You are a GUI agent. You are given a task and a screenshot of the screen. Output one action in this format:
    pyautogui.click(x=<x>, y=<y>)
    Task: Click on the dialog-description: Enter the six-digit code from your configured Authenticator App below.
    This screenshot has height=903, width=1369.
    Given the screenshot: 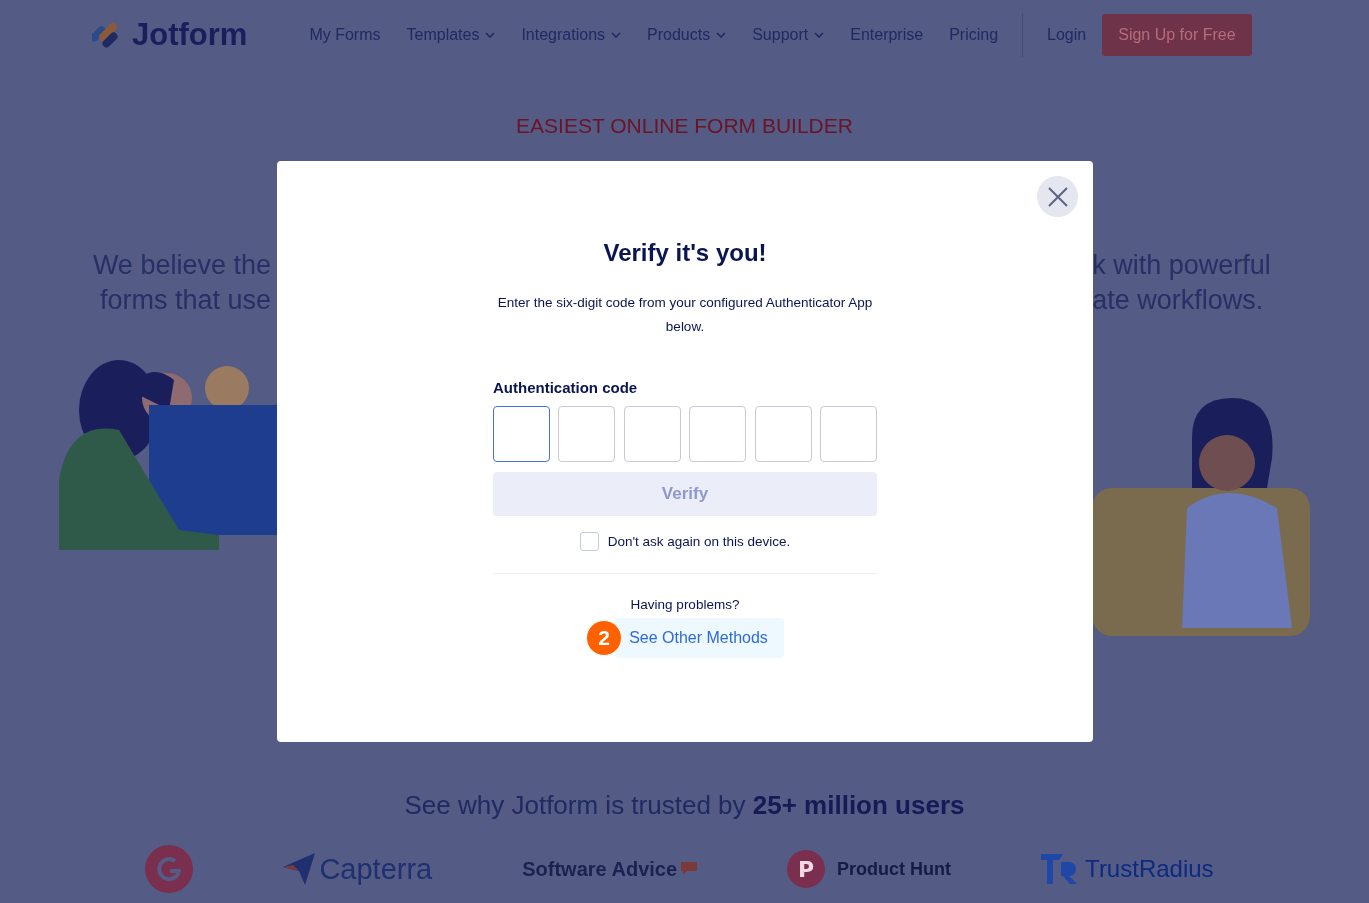 What is the action you would take?
    pyautogui.click(x=685, y=315)
    